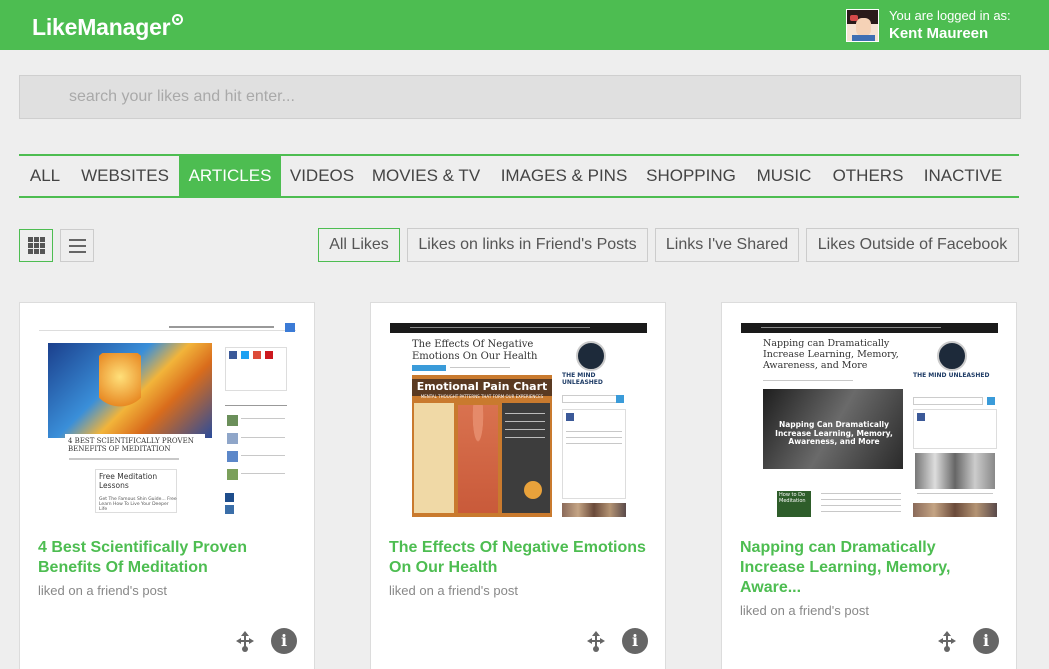 The image size is (1049, 669). Describe the element at coordinates (125, 176) in the screenshot. I see `tab-websites: WEBSITES` at that location.